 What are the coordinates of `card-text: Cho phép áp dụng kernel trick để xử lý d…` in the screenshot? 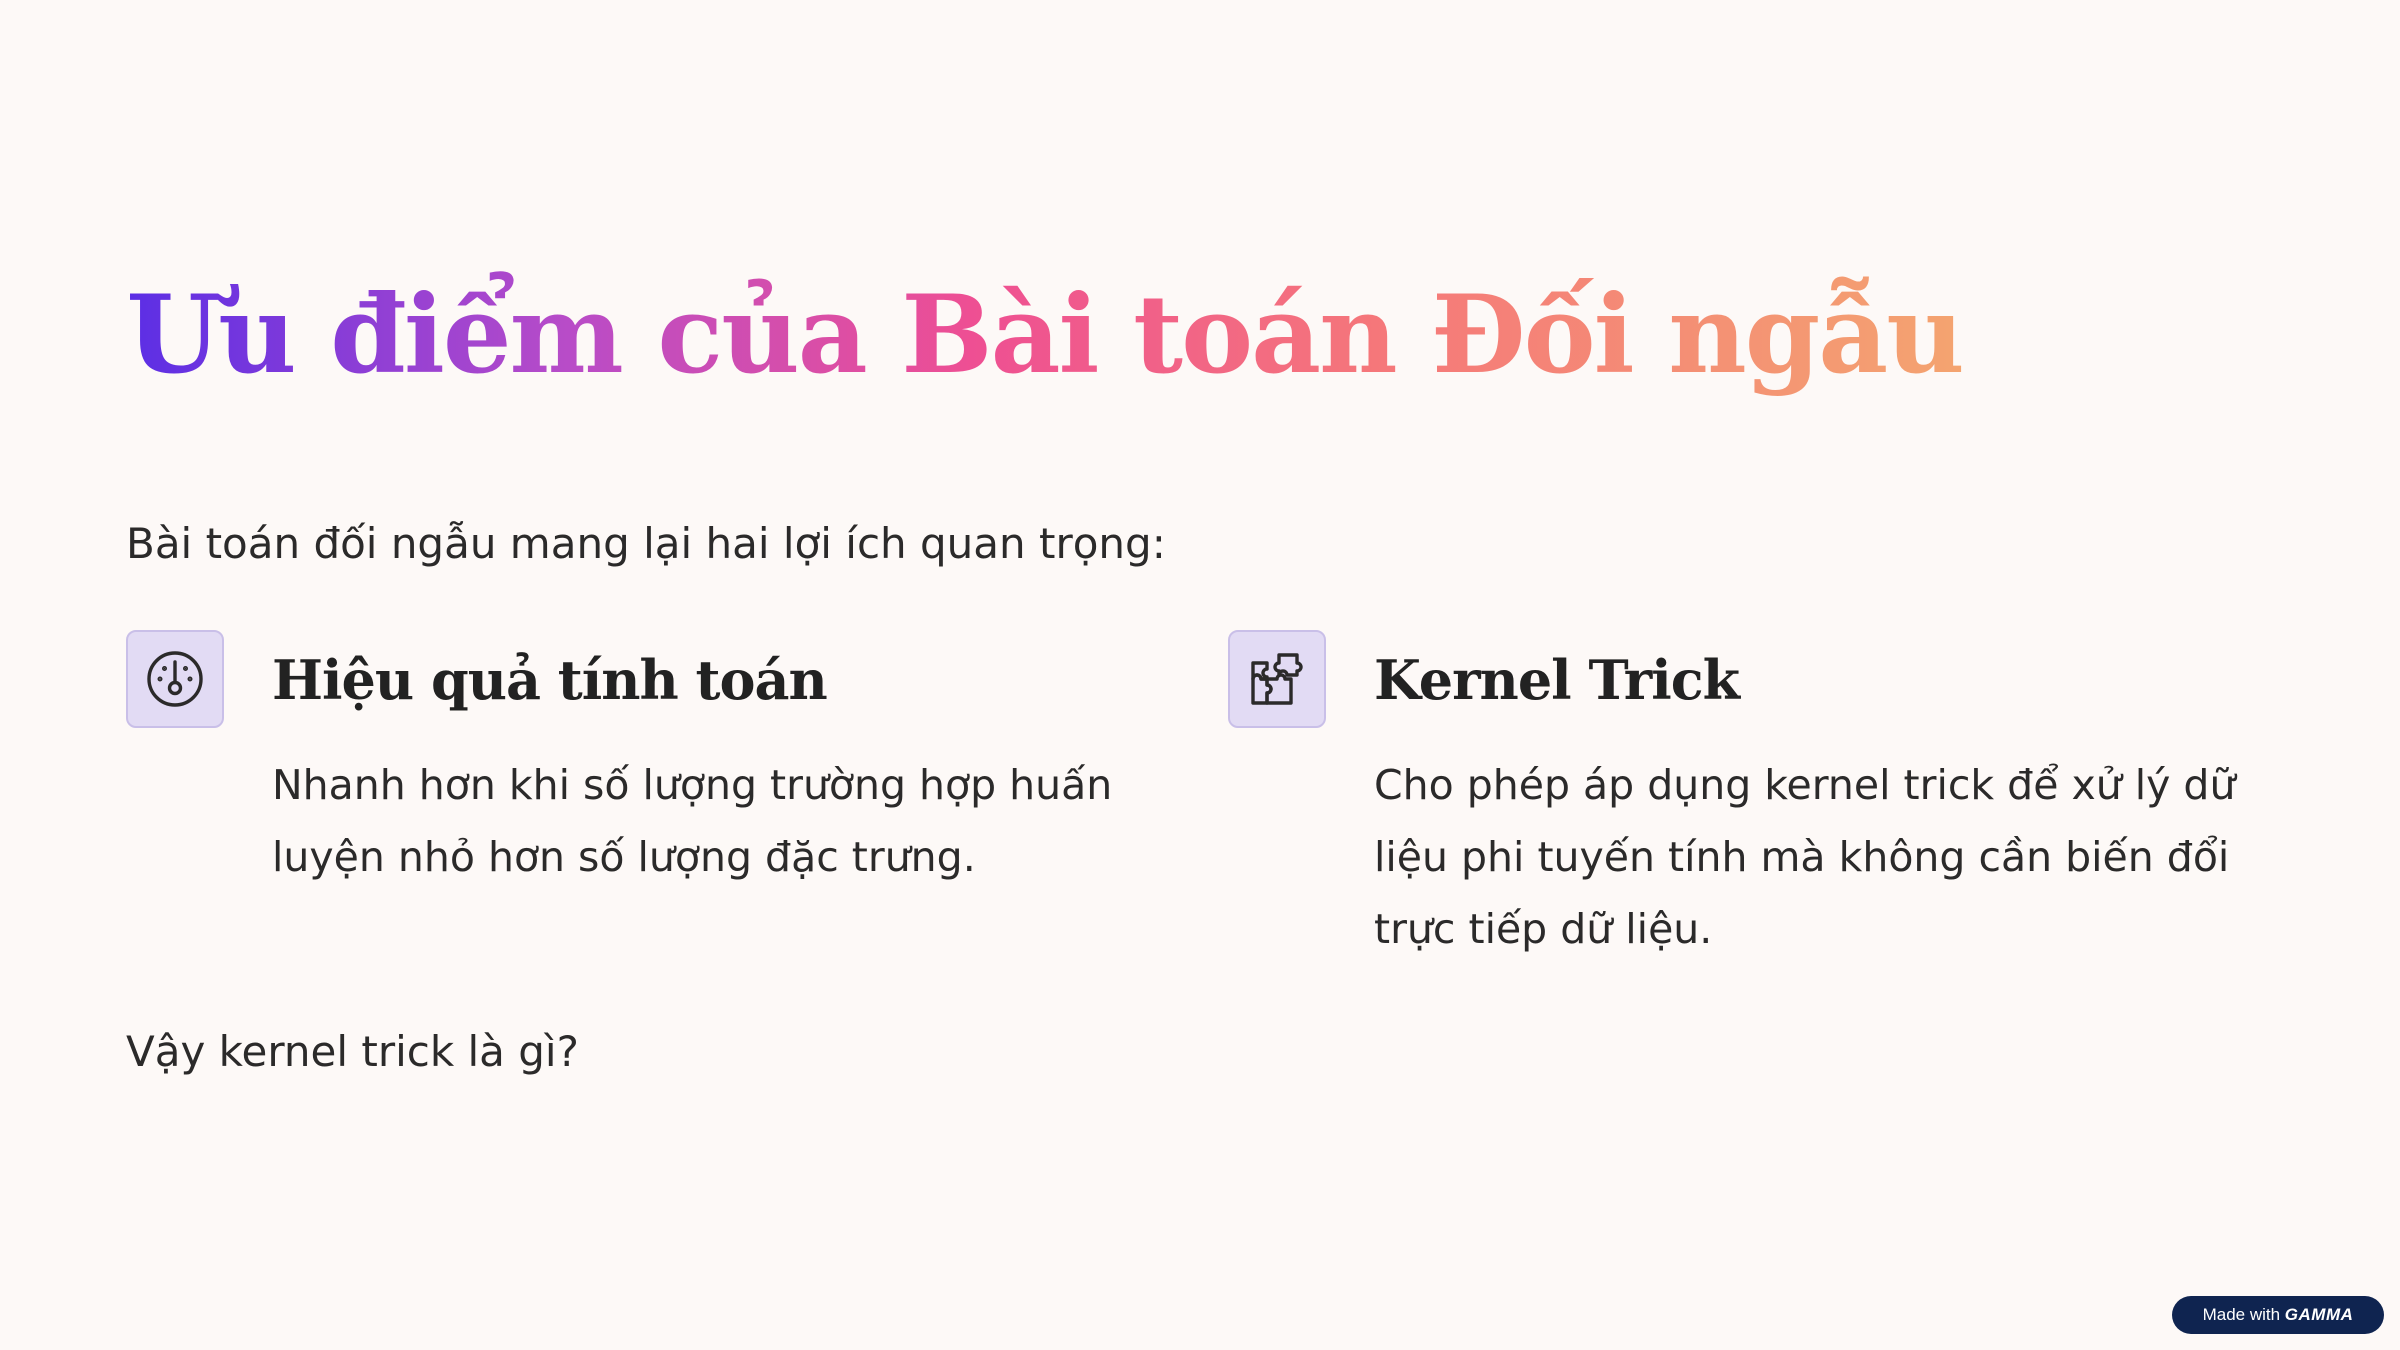 It's located at (1805, 857).